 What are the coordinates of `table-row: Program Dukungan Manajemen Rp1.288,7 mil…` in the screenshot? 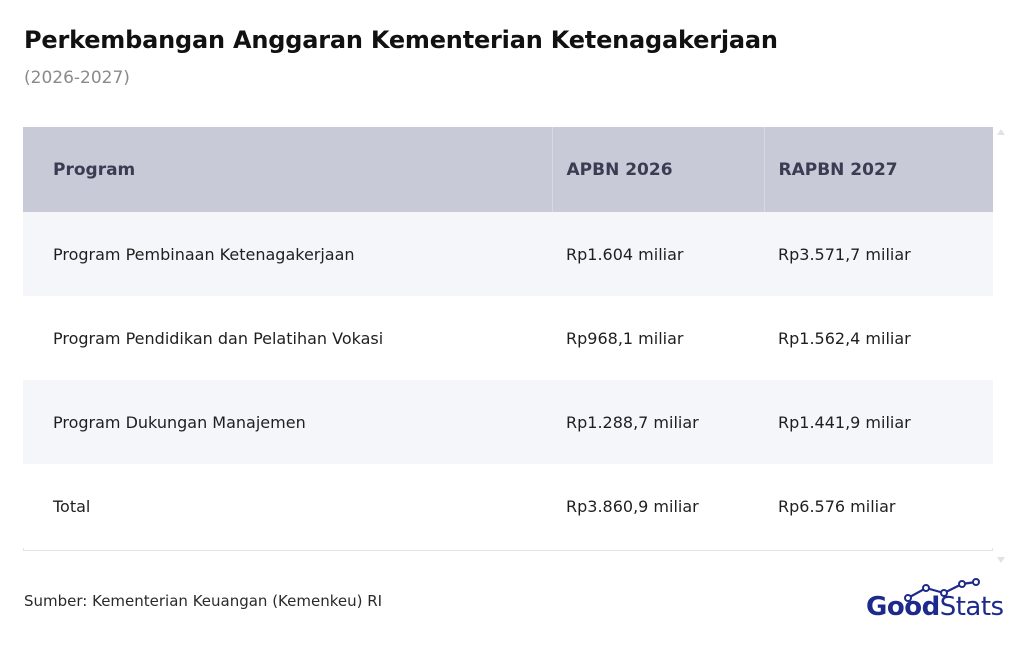 It's located at (508, 422).